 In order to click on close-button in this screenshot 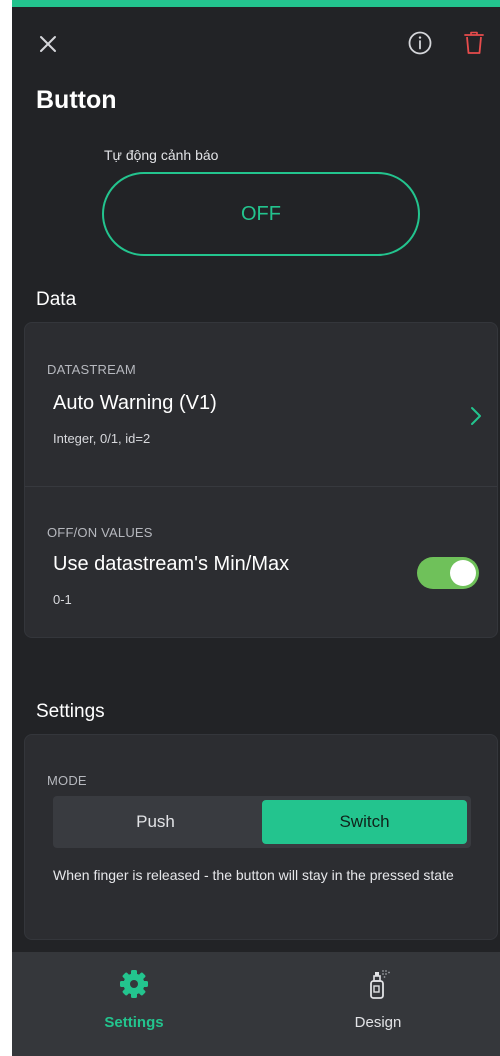, I will do `click(48, 44)`.